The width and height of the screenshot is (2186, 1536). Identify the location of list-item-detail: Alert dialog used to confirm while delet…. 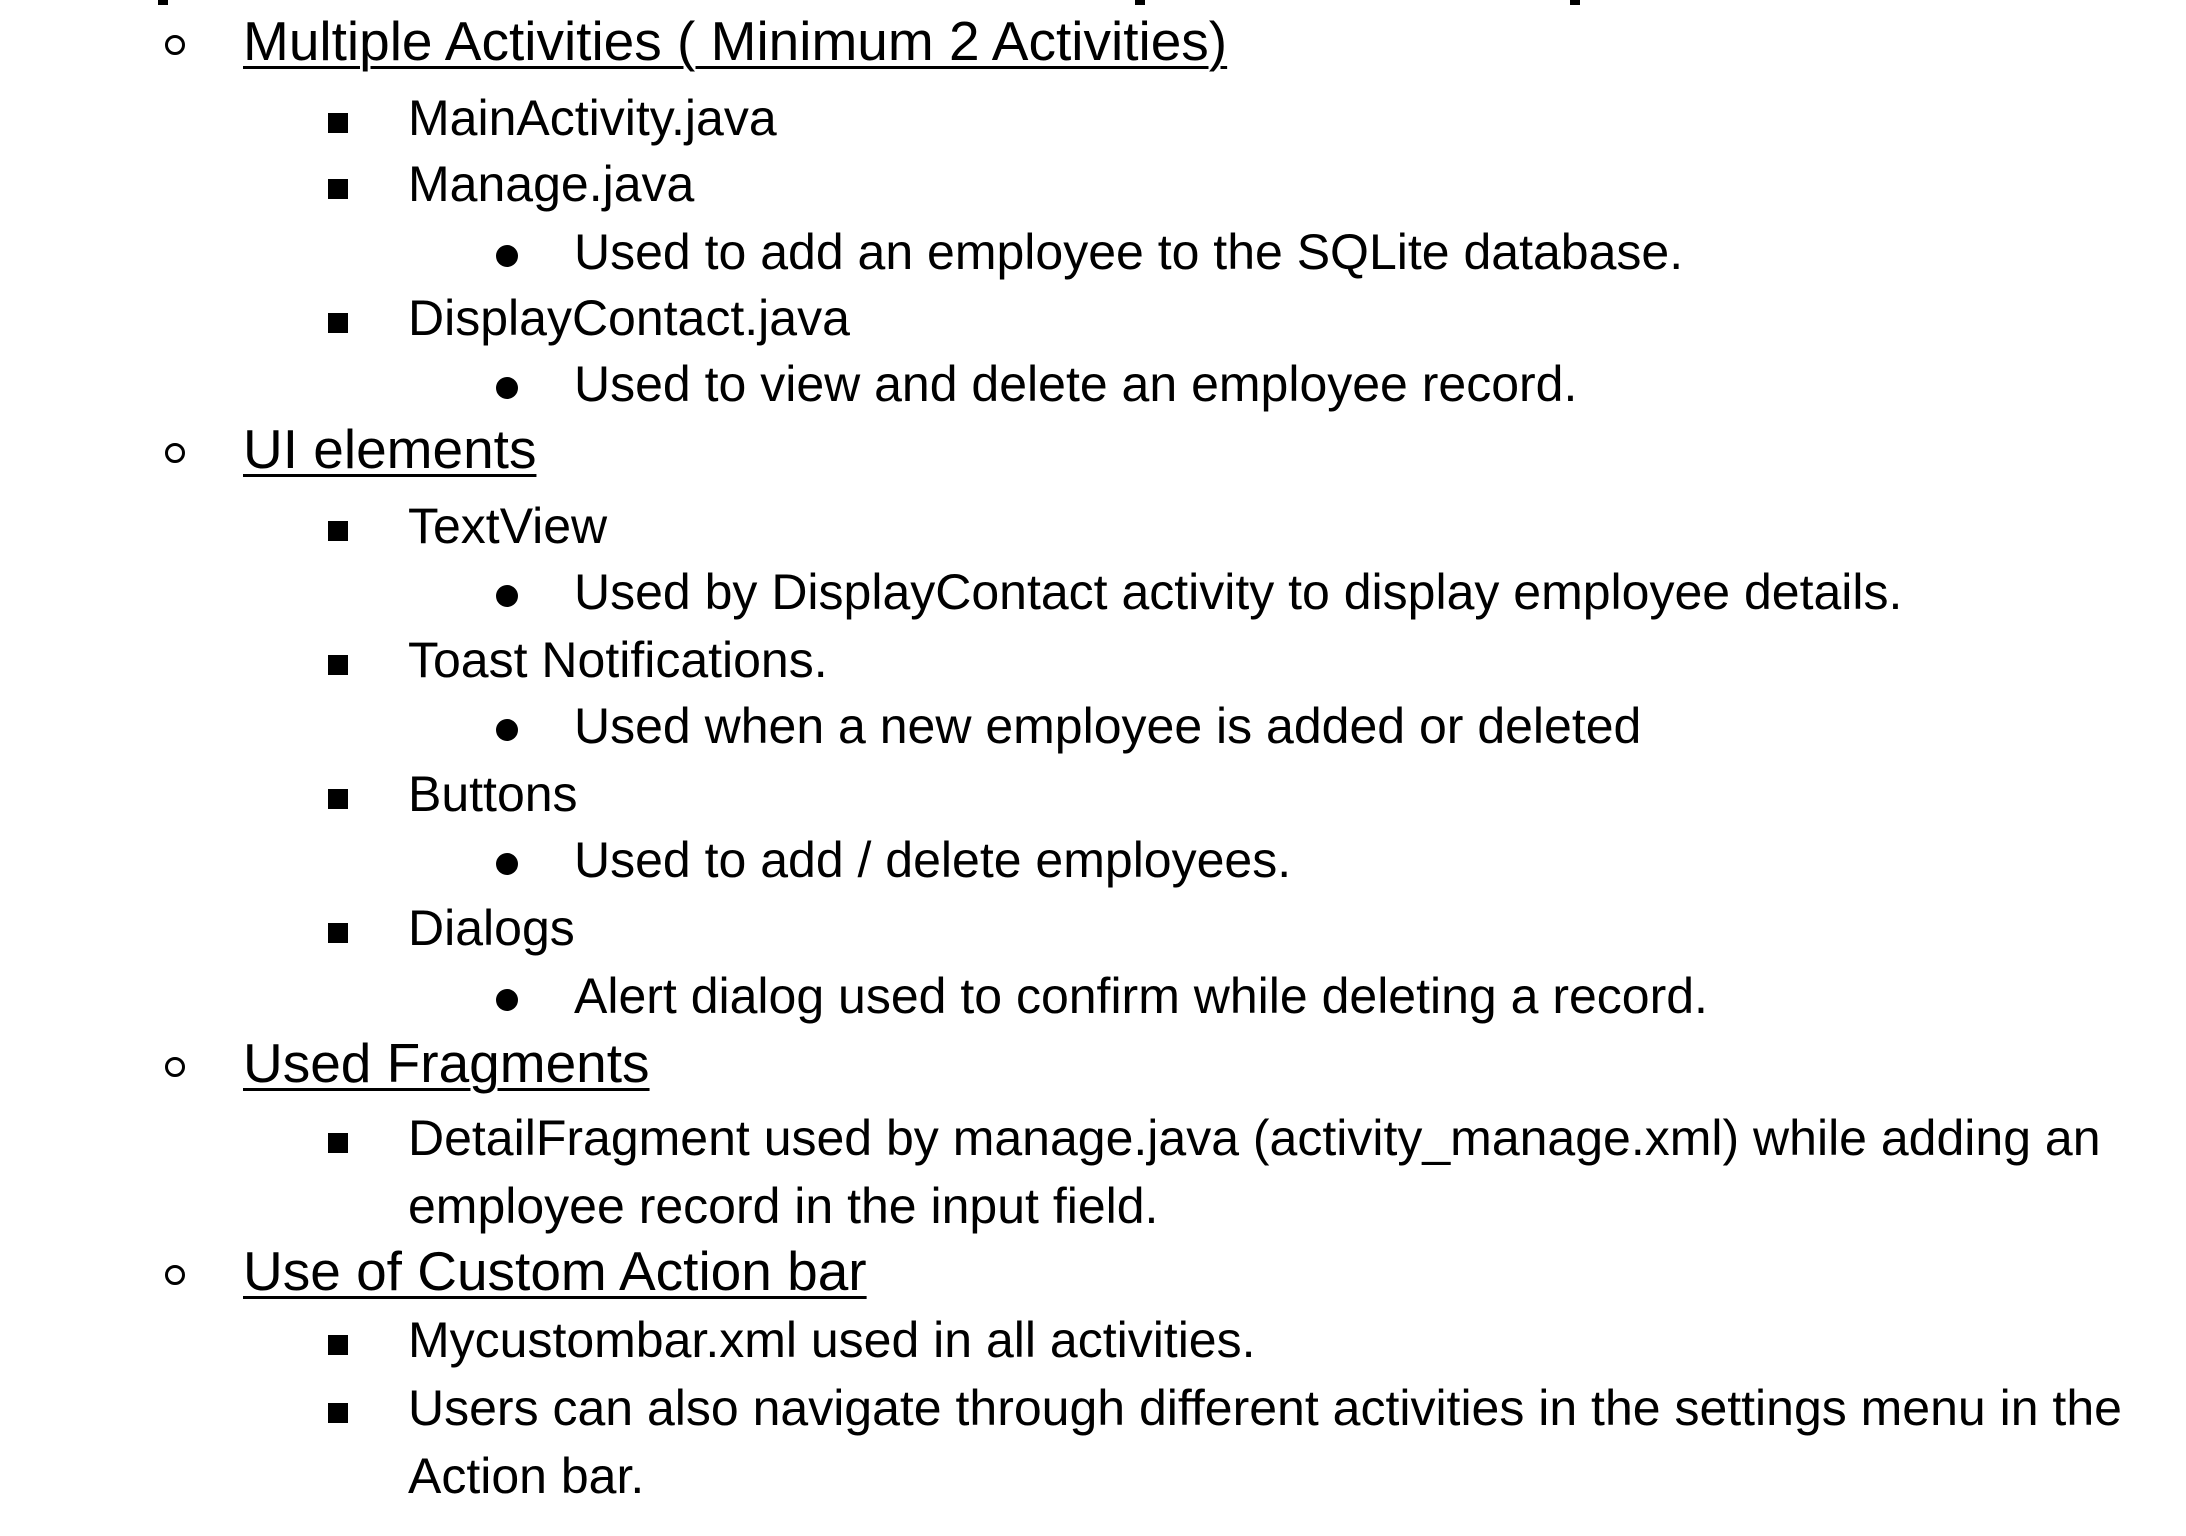
(1141, 996).